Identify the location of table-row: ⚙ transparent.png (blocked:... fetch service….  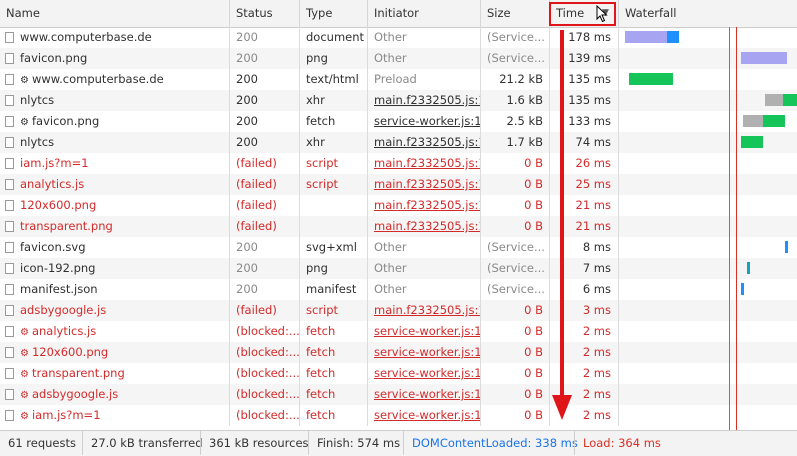
(398, 373).